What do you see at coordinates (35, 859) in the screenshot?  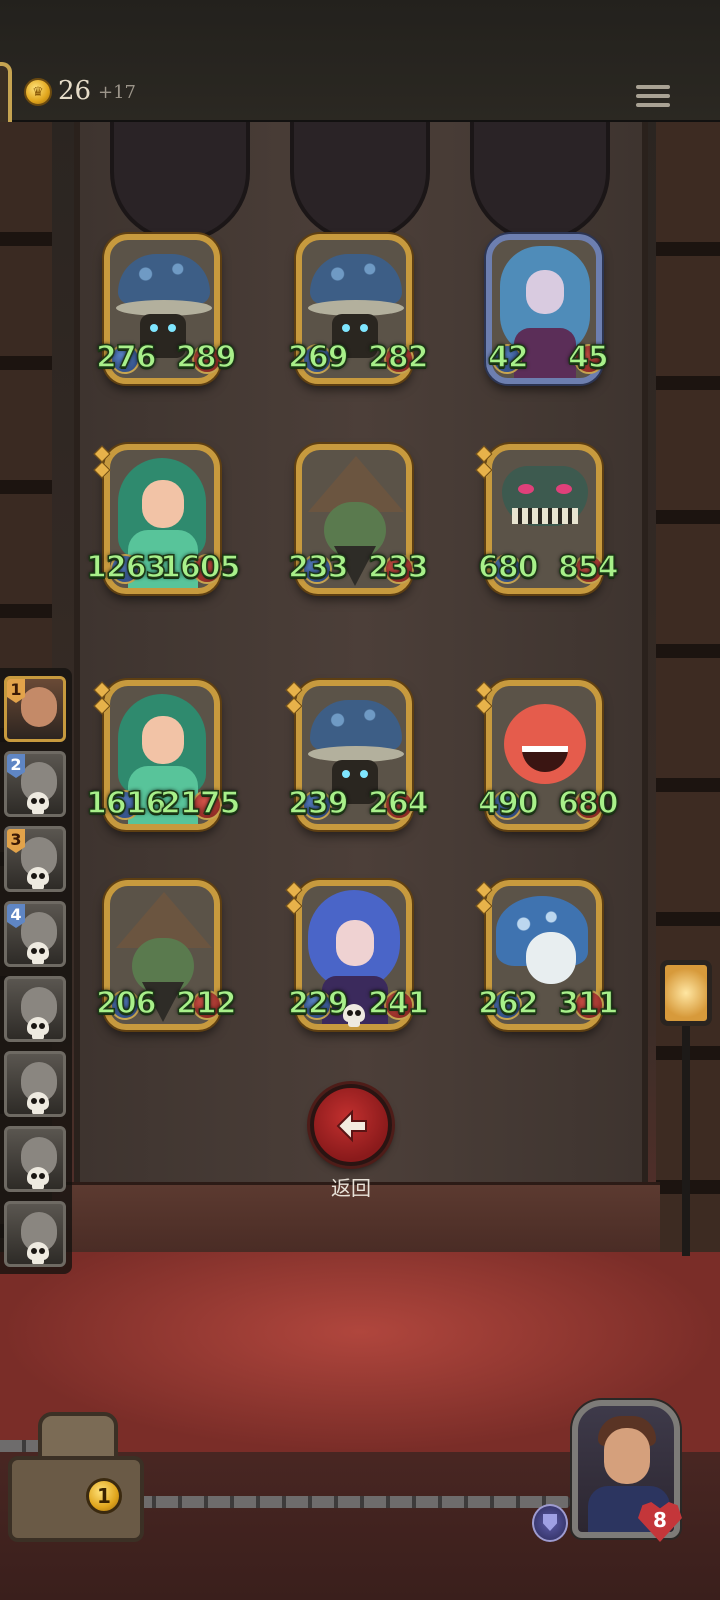 I see `roster-slot: 3` at bounding box center [35, 859].